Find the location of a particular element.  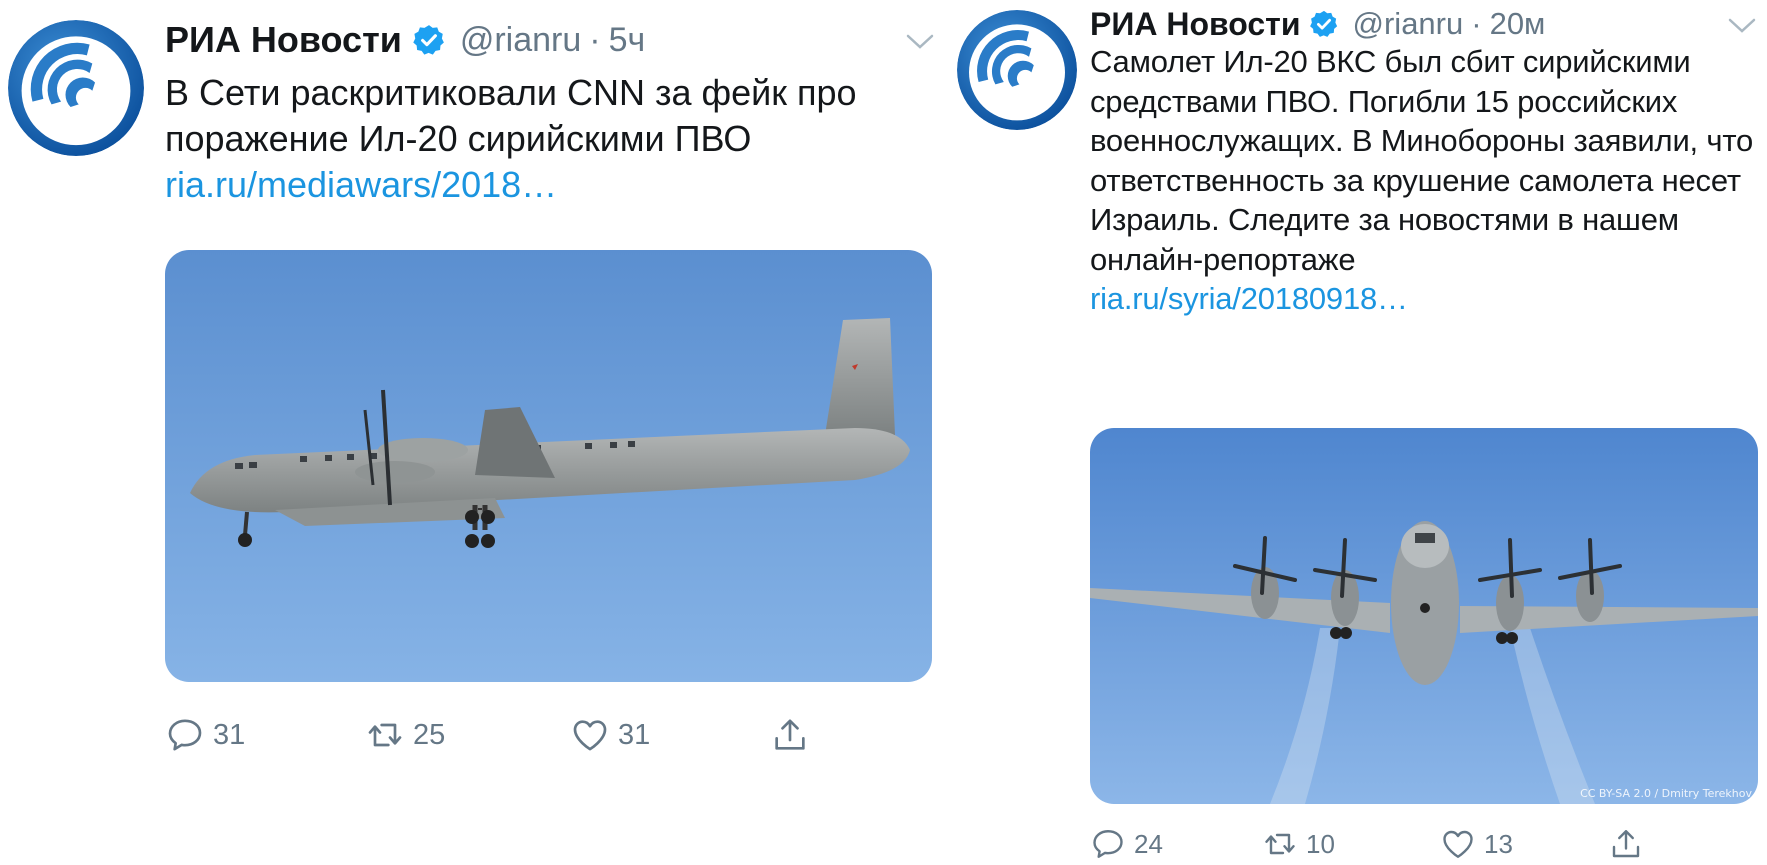

retweet-button: 25 is located at coordinates (405, 735).